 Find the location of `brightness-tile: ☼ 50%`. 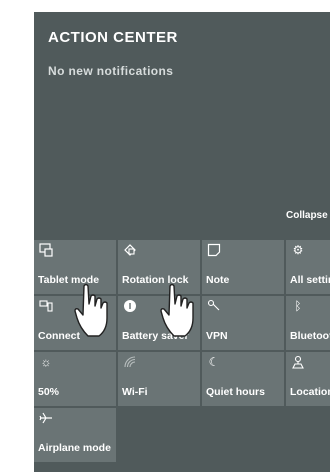

brightness-tile: ☼ 50% is located at coordinates (75, 379).